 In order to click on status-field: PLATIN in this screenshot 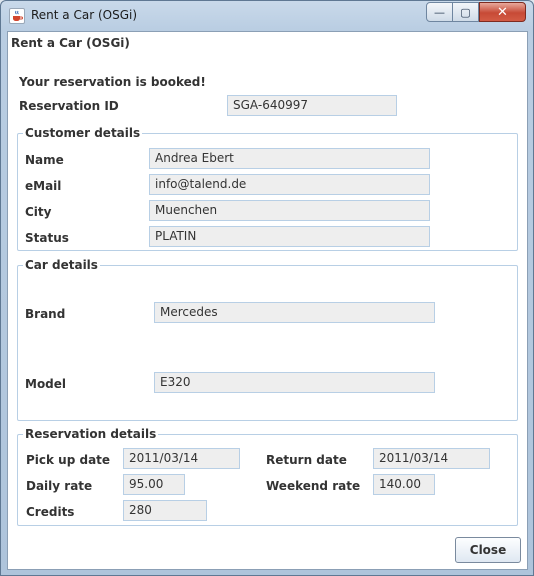, I will do `click(289, 236)`.